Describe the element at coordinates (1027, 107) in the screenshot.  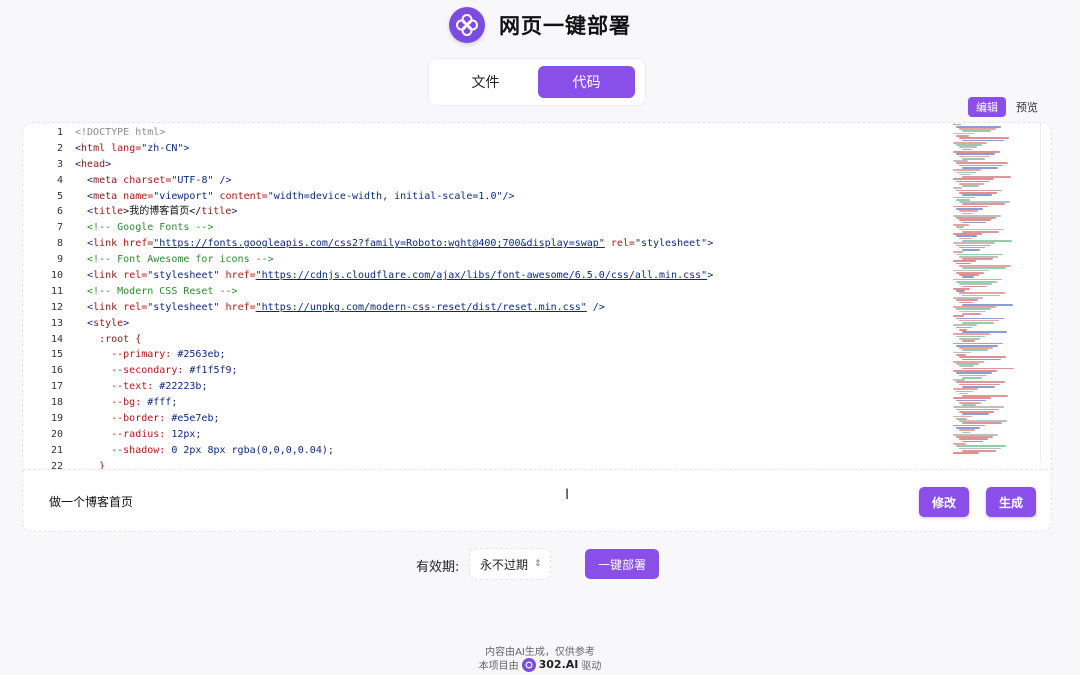
I see `preview-mode-button: 预览` at that location.